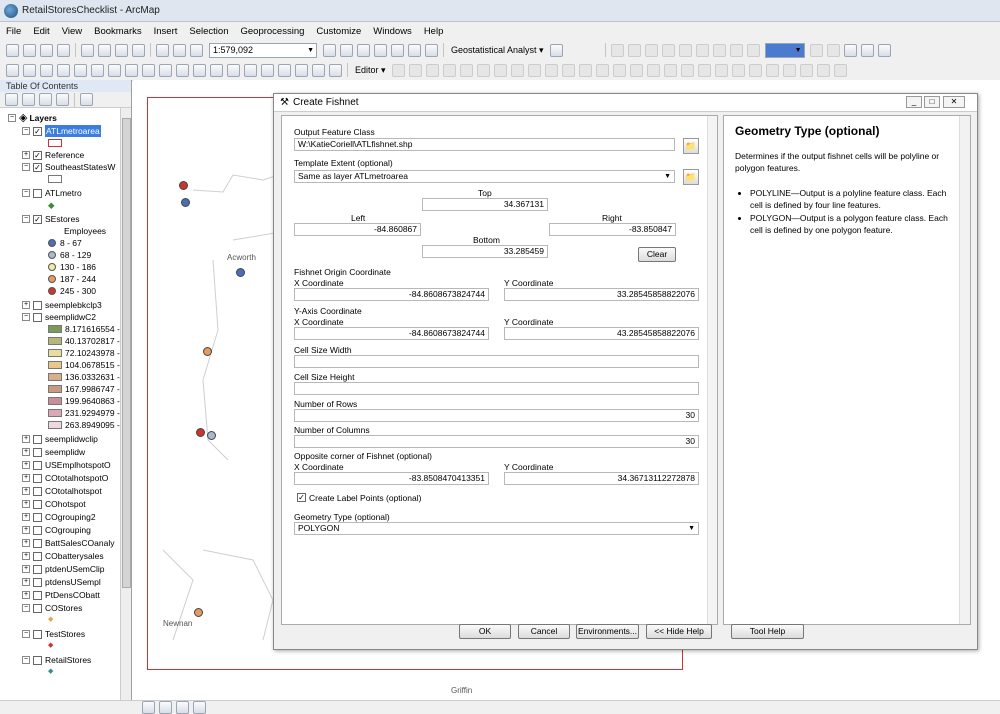 The width and height of the screenshot is (1000, 714). Describe the element at coordinates (185, 202) in the screenshot. I see `store-point` at that location.